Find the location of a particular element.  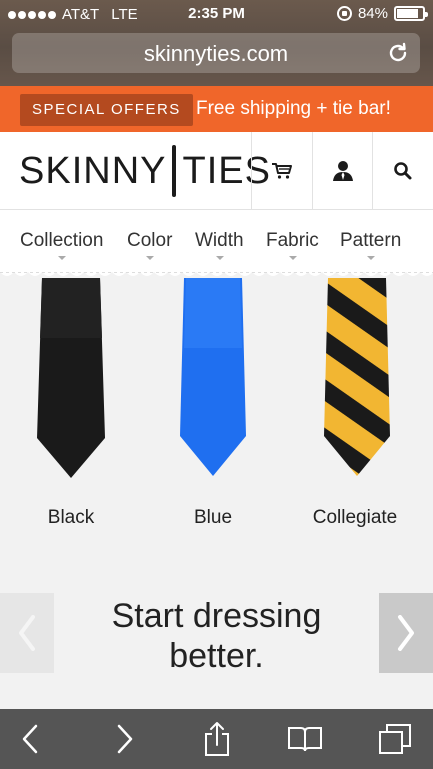

cart-icon is located at coordinates (281, 170).